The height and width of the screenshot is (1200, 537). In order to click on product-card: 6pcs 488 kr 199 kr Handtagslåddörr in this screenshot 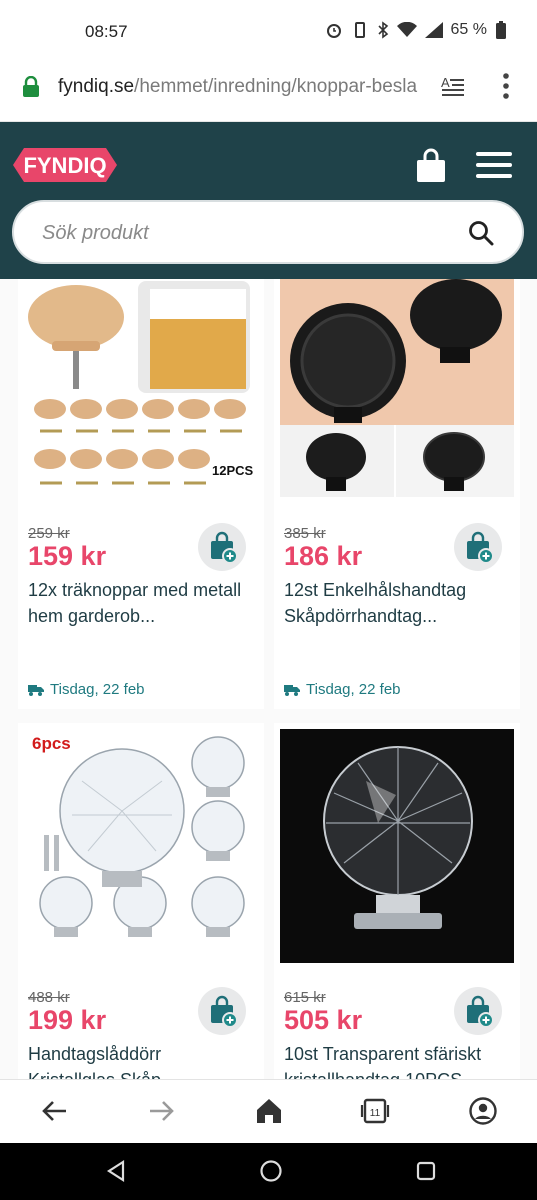, I will do `click(141, 901)`.